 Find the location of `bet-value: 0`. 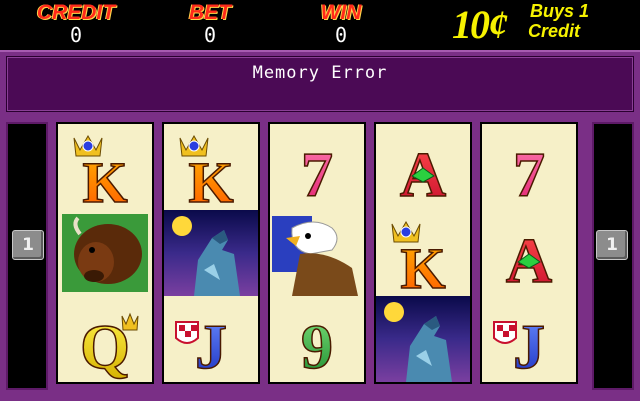

bet-value: 0 is located at coordinates (210, 35).